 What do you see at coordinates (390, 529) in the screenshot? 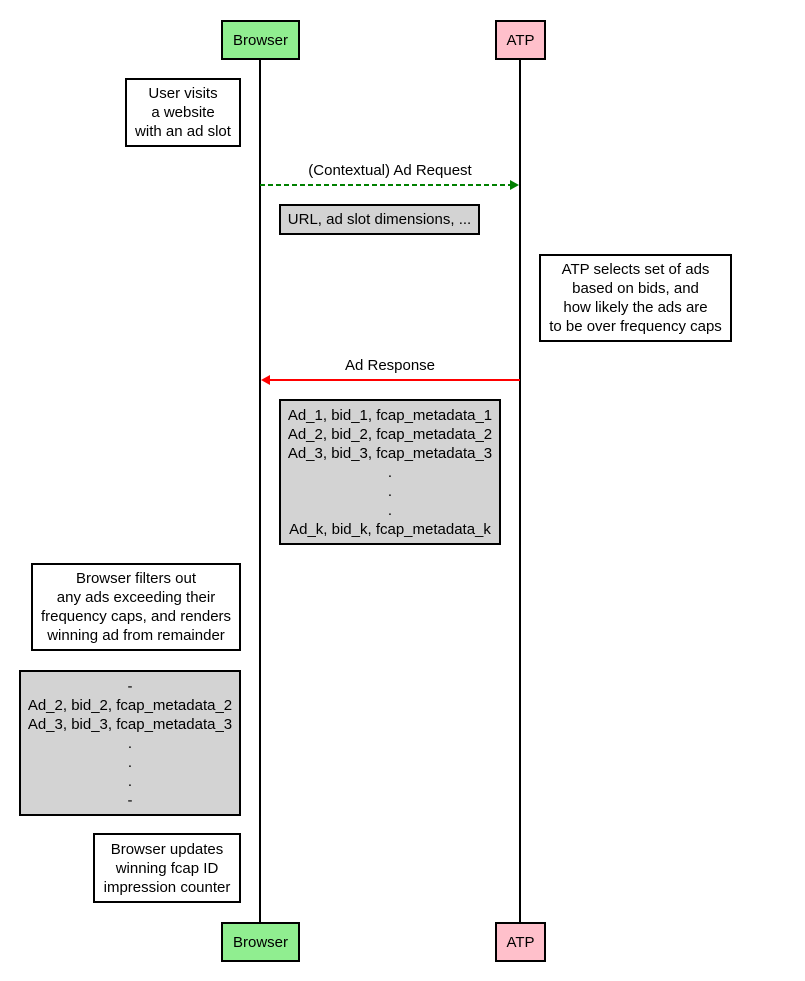
I see `payload-line: Ad_k, bid_k, fcap_metadata_k` at bounding box center [390, 529].